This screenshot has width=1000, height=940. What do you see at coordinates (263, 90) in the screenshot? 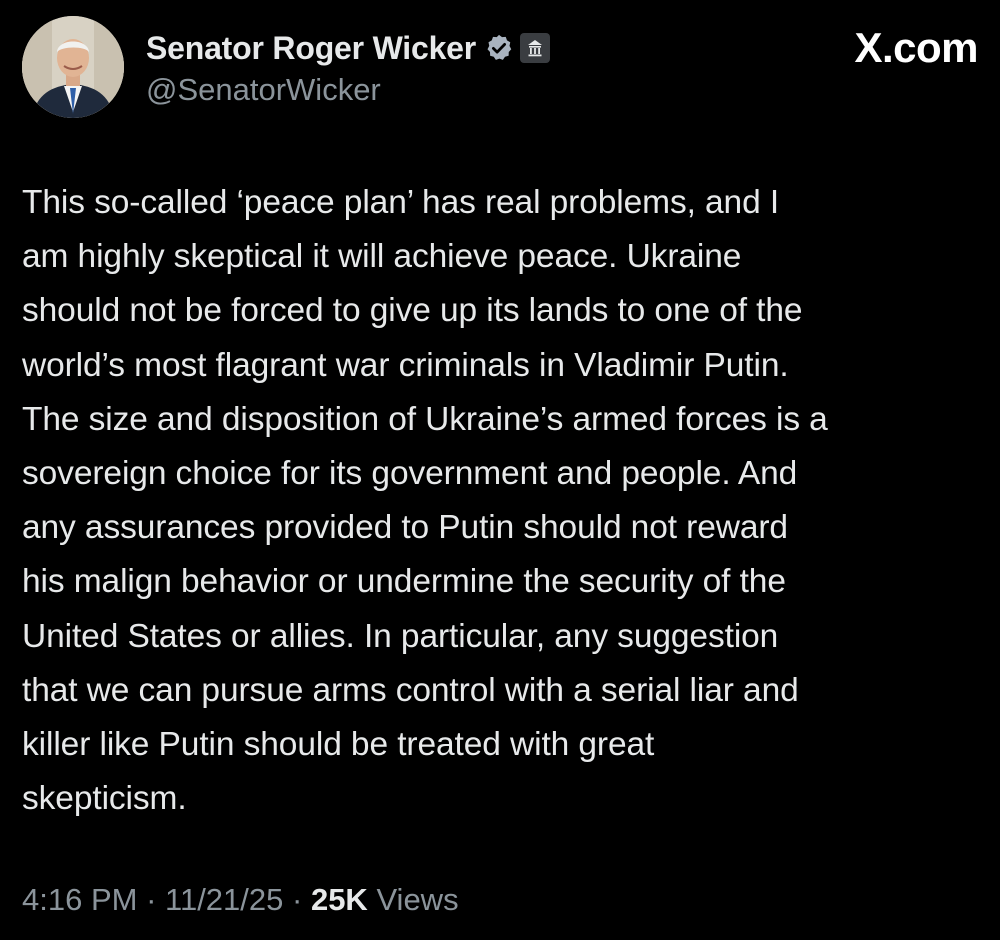
I see `author-handle: @SenatorWicker` at bounding box center [263, 90].